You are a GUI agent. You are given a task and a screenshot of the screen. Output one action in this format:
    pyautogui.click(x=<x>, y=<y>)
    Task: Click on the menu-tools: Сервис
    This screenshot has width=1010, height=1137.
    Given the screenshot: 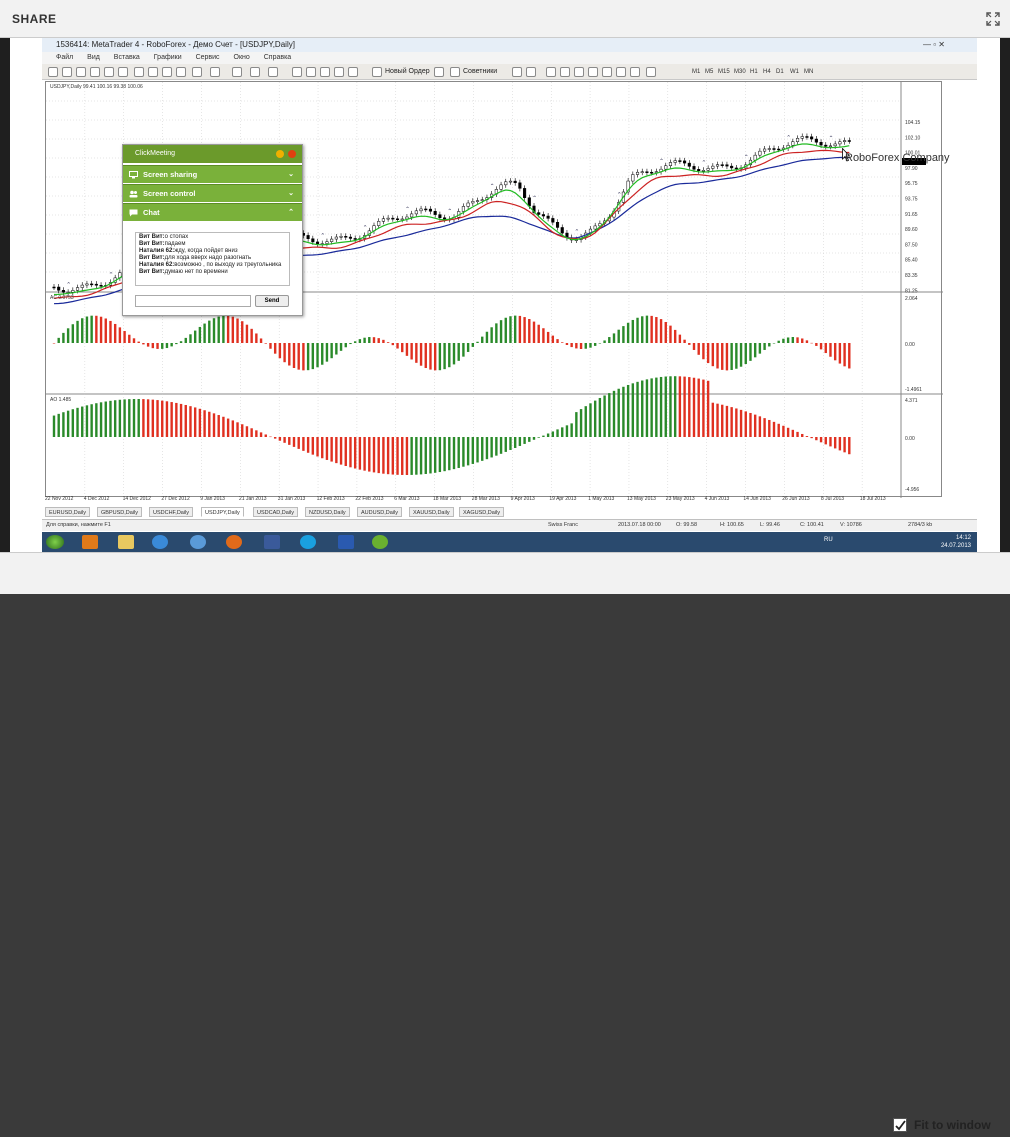 What is the action you would take?
    pyautogui.click(x=208, y=57)
    